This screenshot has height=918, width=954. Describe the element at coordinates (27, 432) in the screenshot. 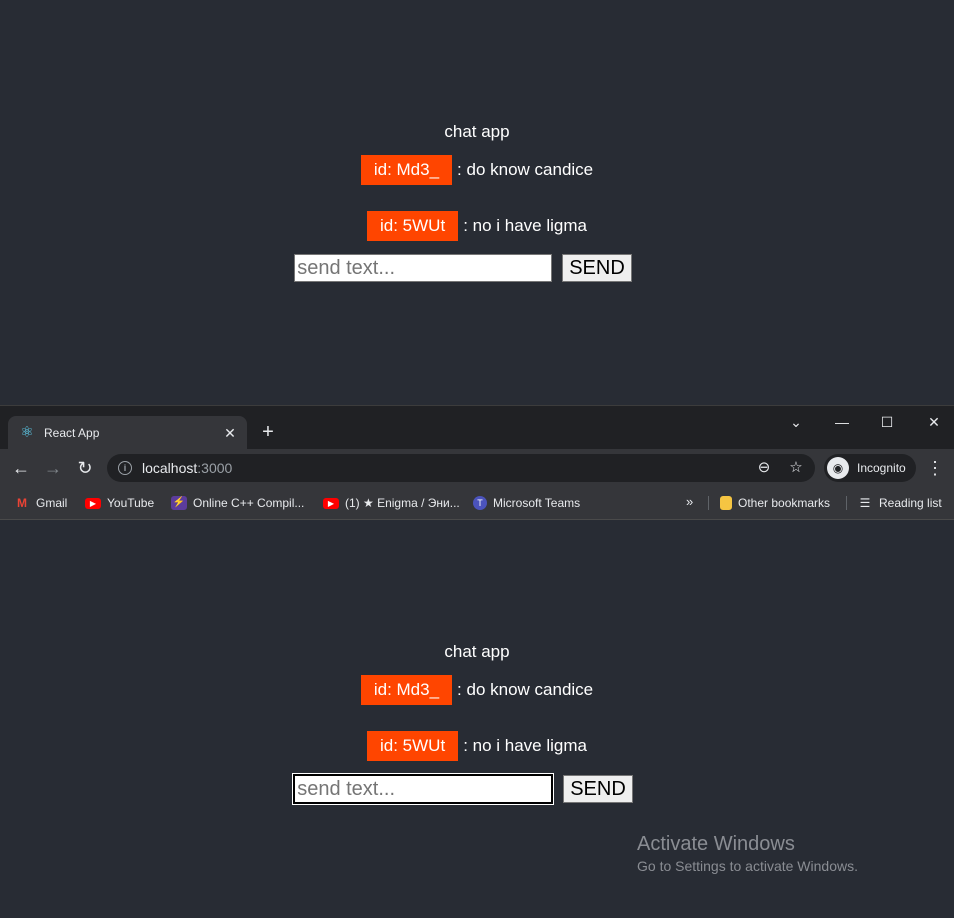

I see `react-icon: ⚛` at that location.